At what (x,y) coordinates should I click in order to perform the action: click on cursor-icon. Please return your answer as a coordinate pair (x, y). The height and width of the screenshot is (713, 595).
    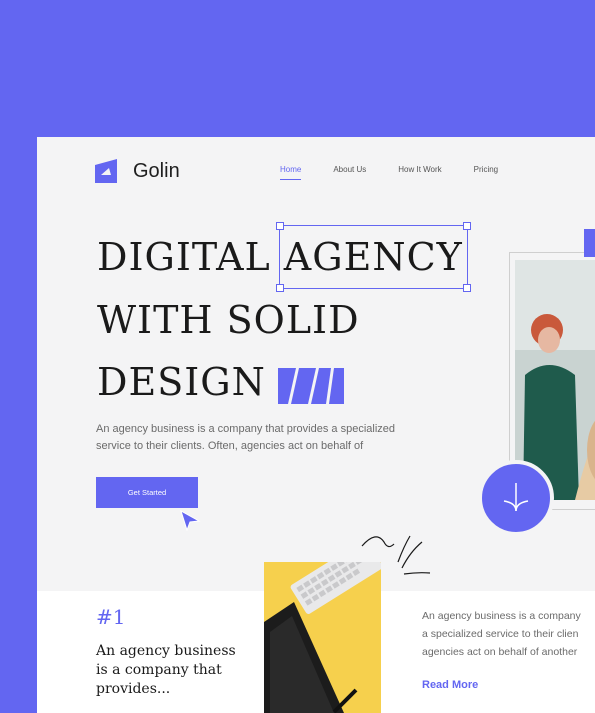
    Looking at the image, I should click on (190, 520).